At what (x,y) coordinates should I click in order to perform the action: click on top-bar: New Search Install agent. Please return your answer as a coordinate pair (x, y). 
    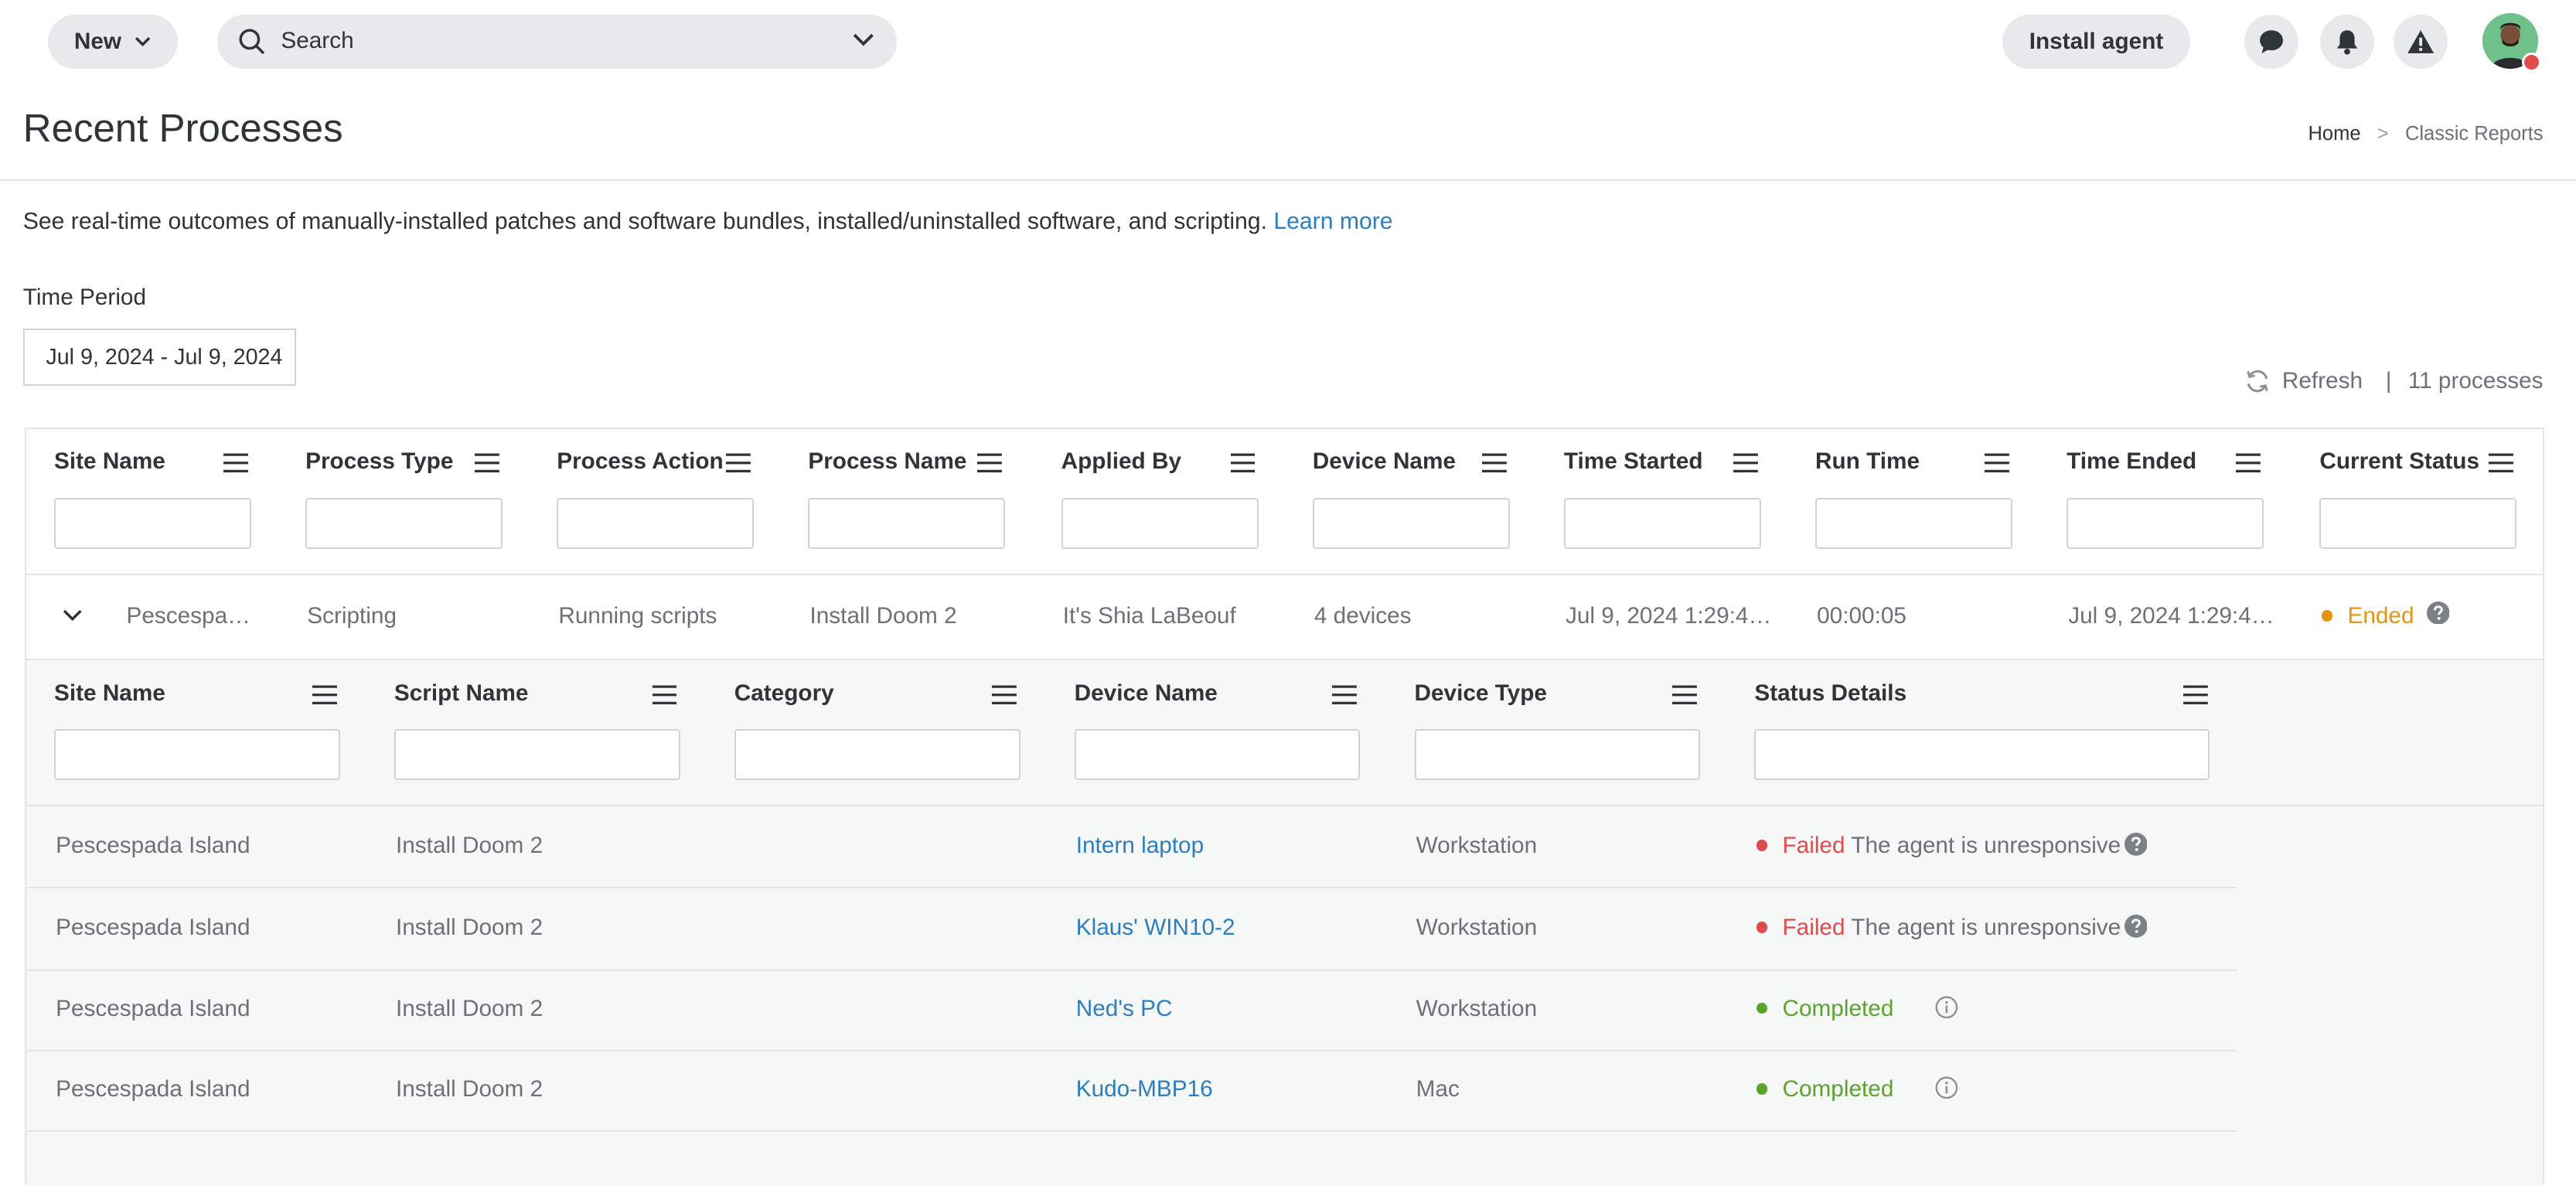
    Looking at the image, I should click on (1288, 43).